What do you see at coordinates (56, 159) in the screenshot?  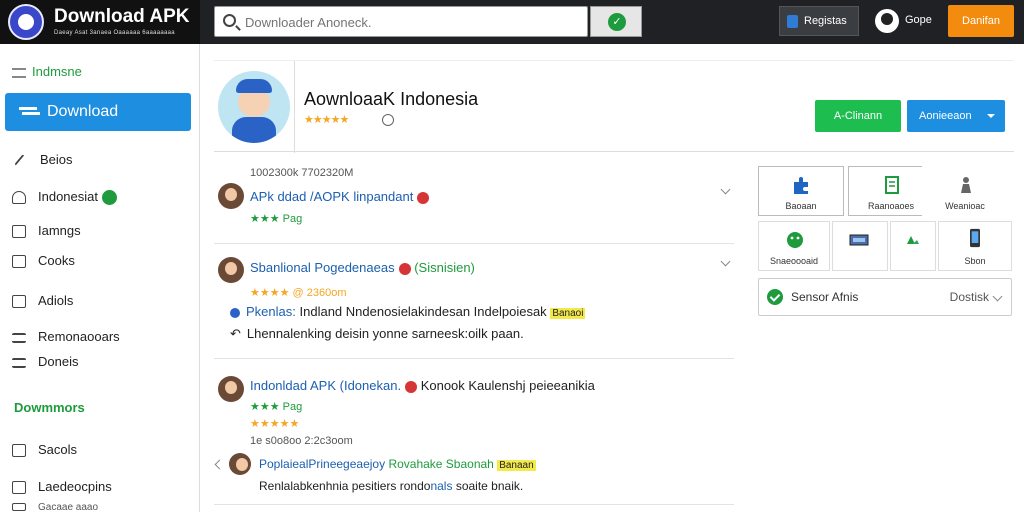 I see `sidebar-item-label: Beios` at bounding box center [56, 159].